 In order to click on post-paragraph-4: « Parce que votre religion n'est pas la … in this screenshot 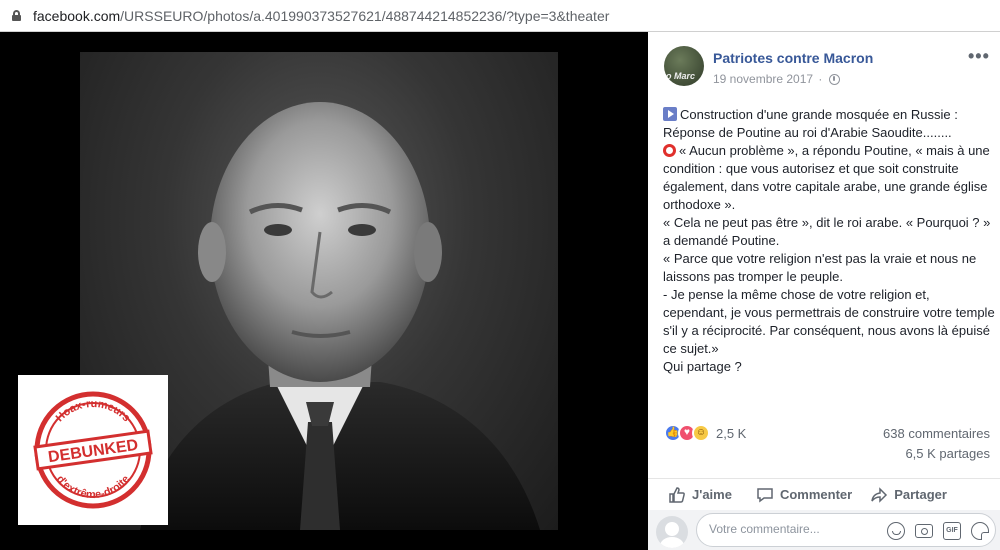, I will do `click(820, 267)`.